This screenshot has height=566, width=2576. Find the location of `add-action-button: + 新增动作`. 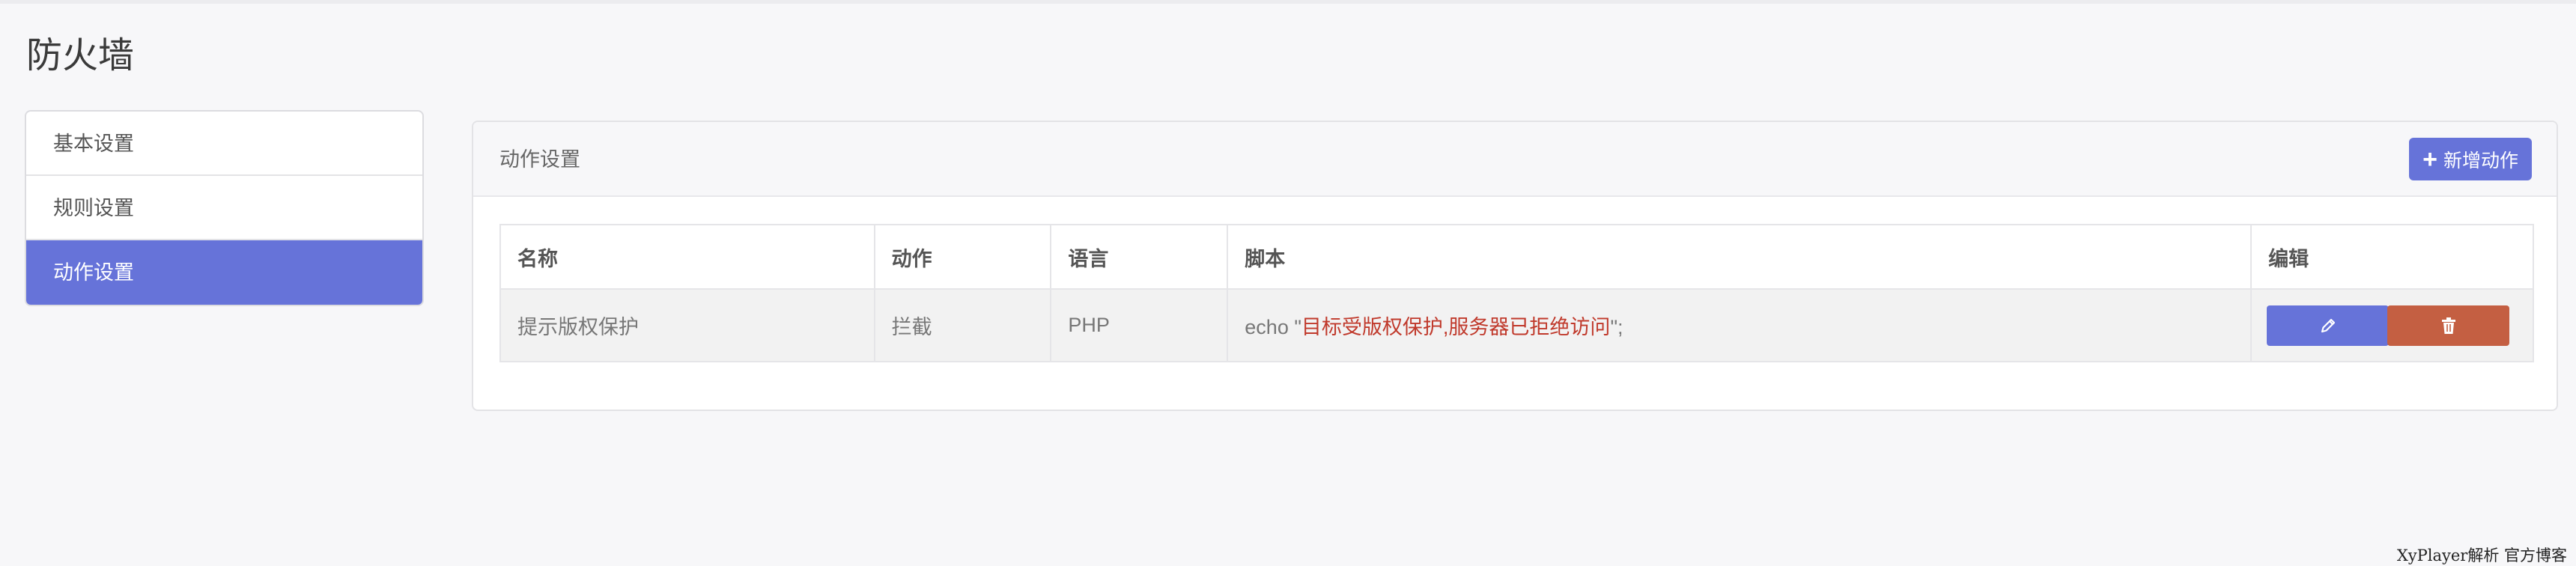

add-action-button: + 新增动作 is located at coordinates (2470, 159).